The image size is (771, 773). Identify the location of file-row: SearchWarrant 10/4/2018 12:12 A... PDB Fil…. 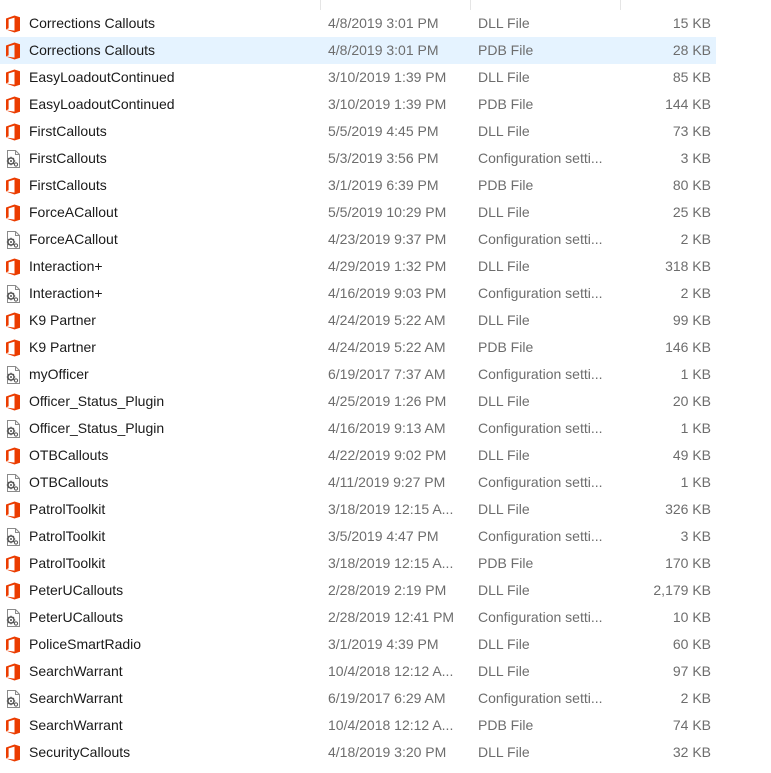
(358, 725).